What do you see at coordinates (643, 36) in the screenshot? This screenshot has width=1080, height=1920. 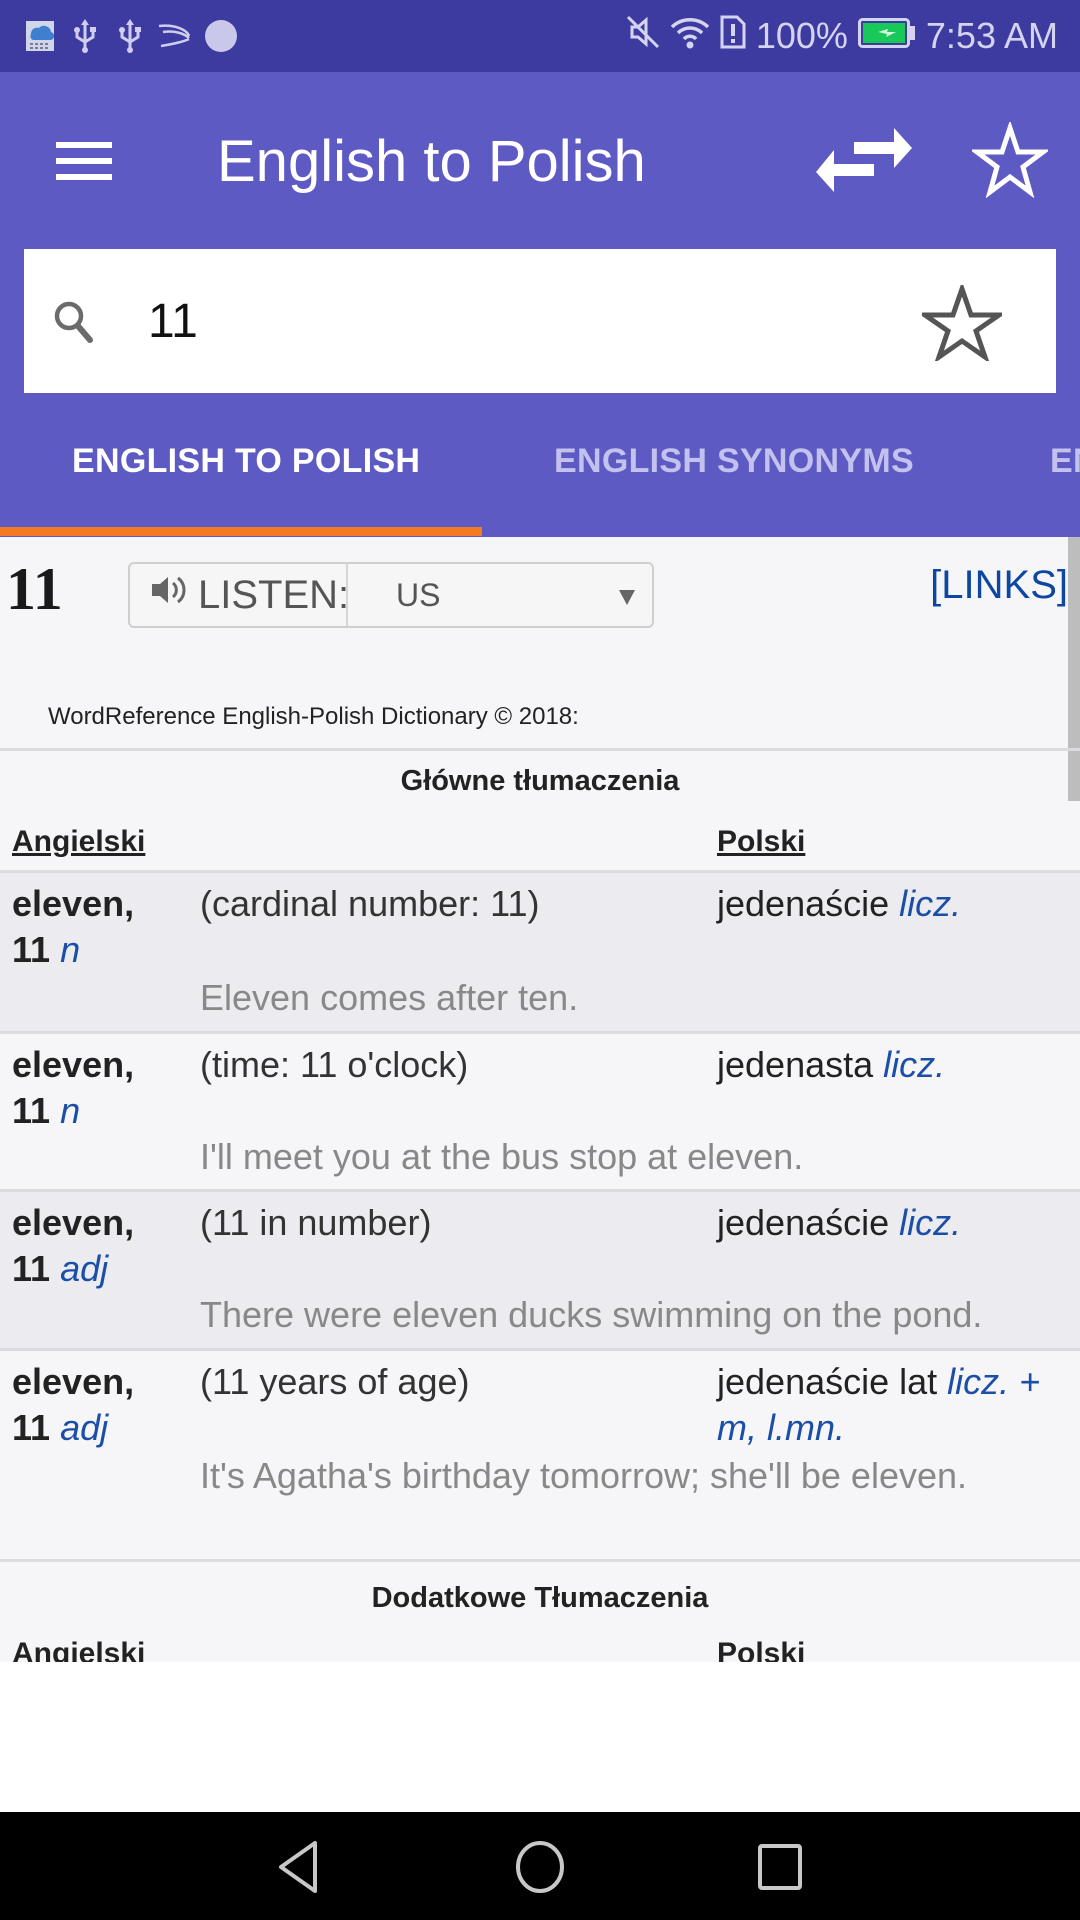 I see `mute-icon` at bounding box center [643, 36].